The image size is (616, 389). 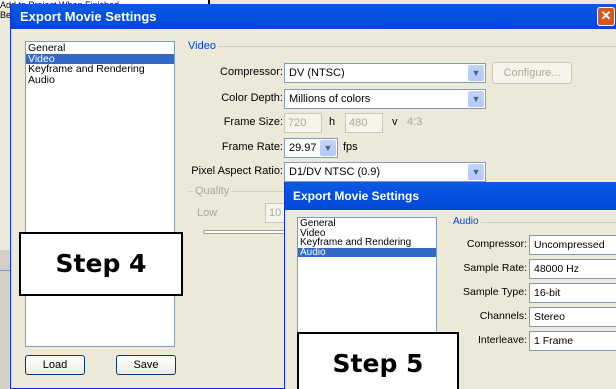 What do you see at coordinates (572, 293) in the screenshot?
I see `sample-type-select: 16-bit` at bounding box center [572, 293].